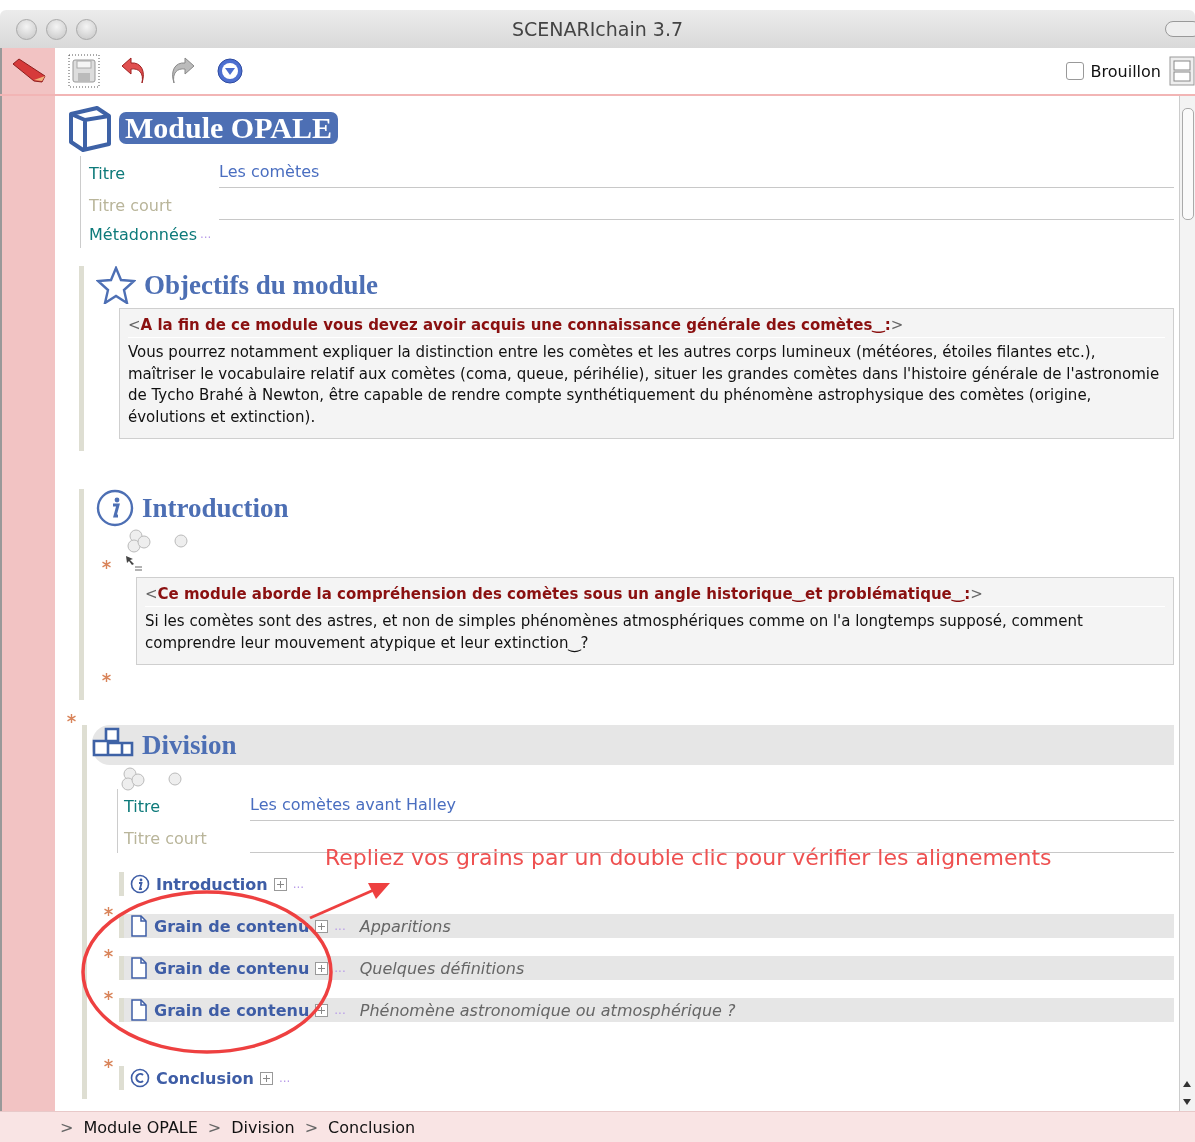 The image size is (1195, 1142). I want to click on item-title: Conclusion, so click(205, 1078).